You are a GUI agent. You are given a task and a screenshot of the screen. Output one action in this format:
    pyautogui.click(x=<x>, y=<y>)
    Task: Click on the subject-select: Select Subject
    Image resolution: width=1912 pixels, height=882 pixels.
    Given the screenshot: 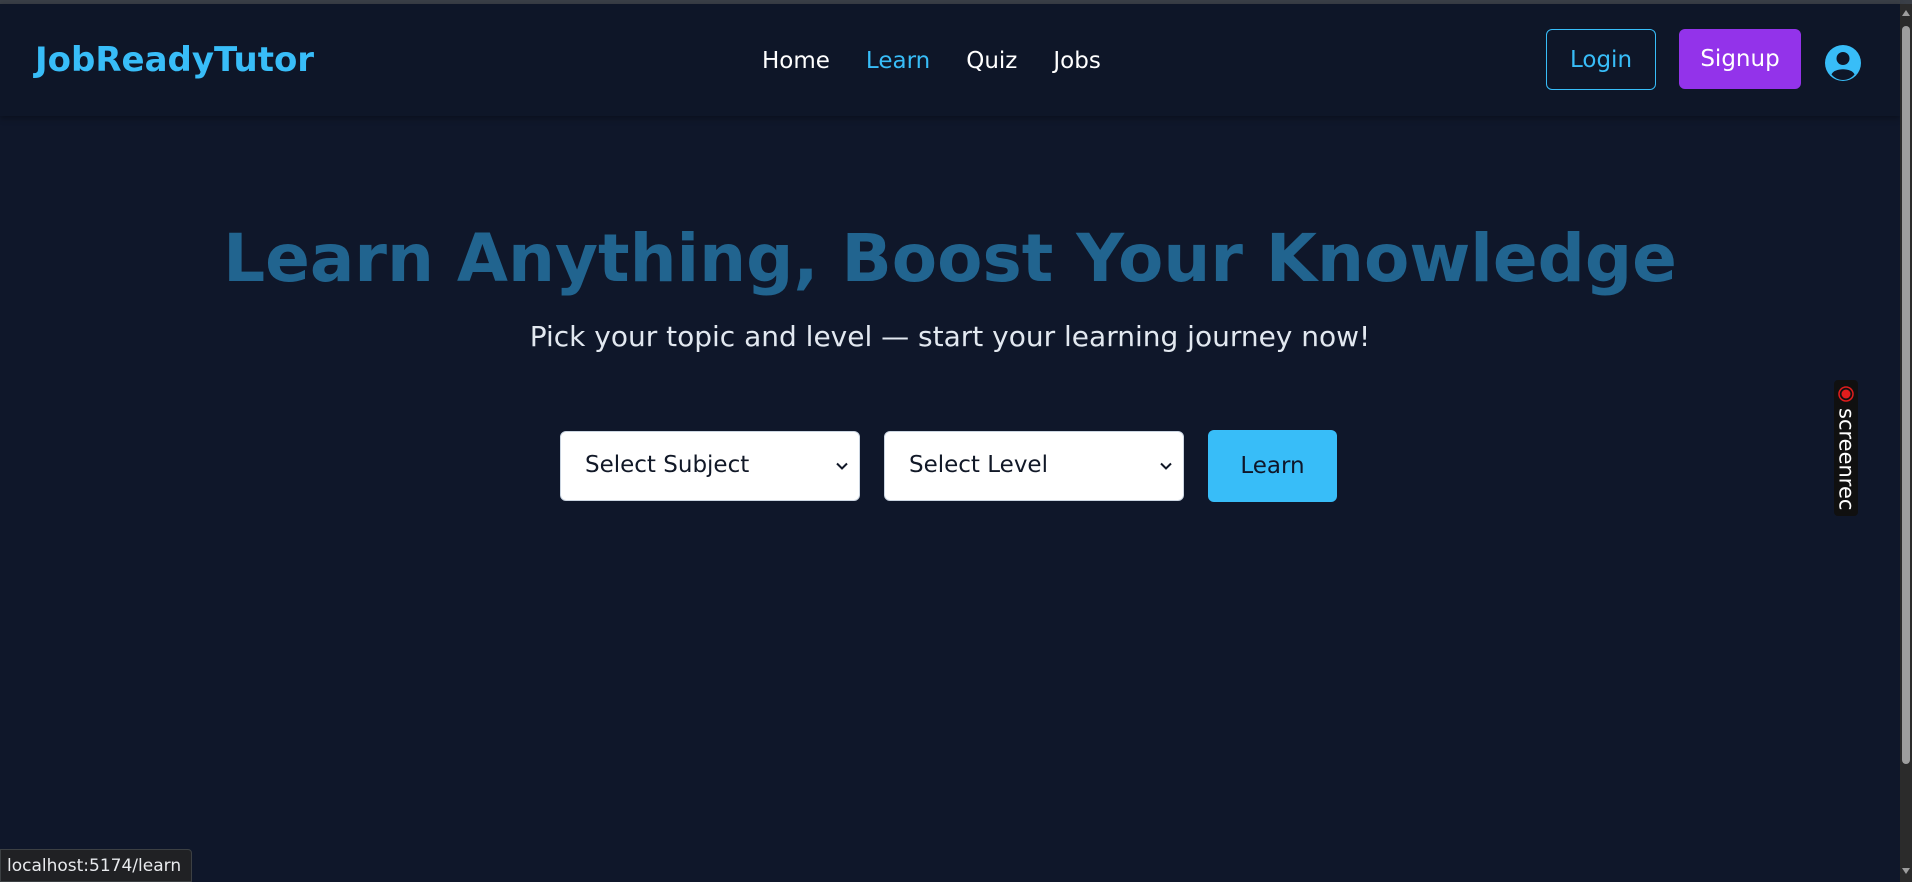 What is the action you would take?
    pyautogui.click(x=710, y=466)
    